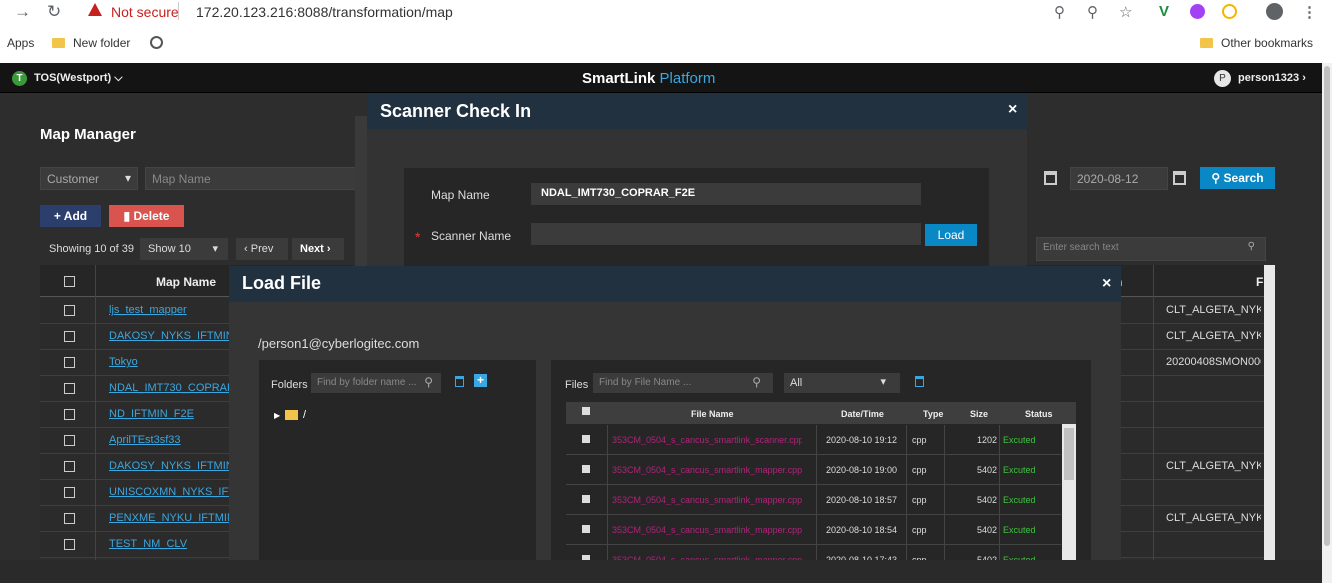 The height and width of the screenshot is (583, 1332). What do you see at coordinates (169, 492) in the screenshot?
I see `map-name-link: UNISCOXMN_NYKS_IFTM` at bounding box center [169, 492].